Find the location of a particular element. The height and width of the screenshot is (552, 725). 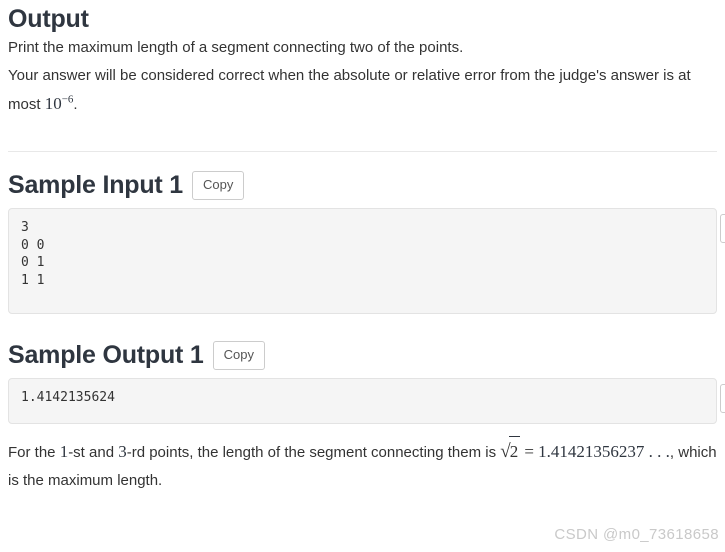

sample-output-code: 1.4142135624 is located at coordinates (362, 401).